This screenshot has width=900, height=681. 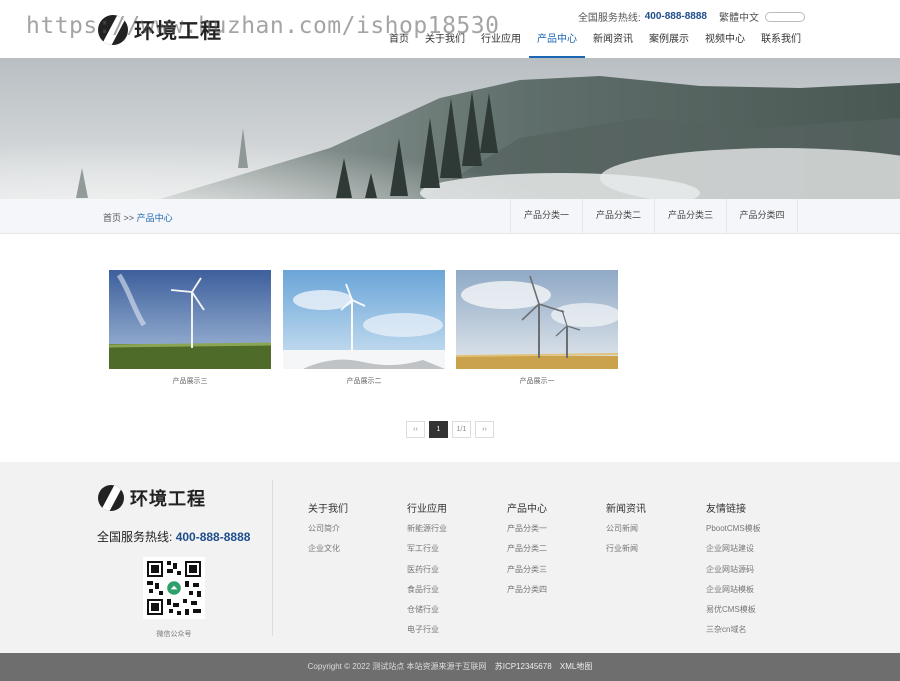 I want to click on footer-column: 关于我们 公司简介 企业文化, so click(x=328, y=531).